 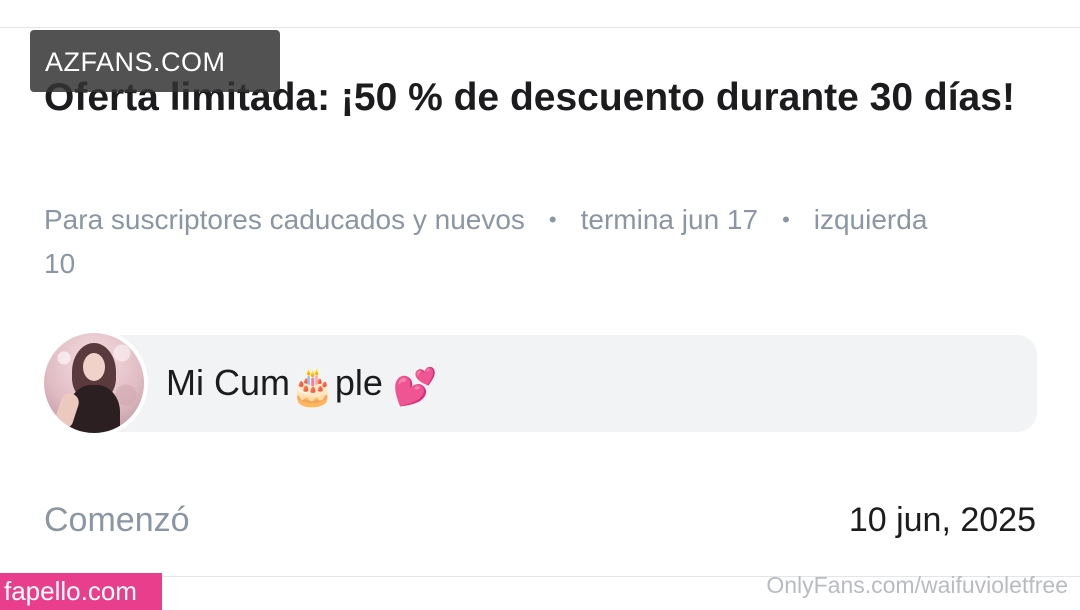 What do you see at coordinates (94, 383) in the screenshot?
I see `creator-avatar` at bounding box center [94, 383].